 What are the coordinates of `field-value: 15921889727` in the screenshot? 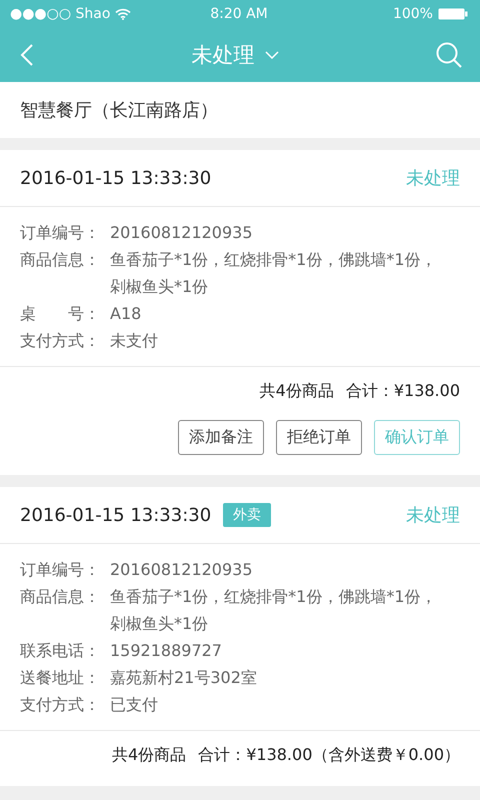 It's located at (166, 651).